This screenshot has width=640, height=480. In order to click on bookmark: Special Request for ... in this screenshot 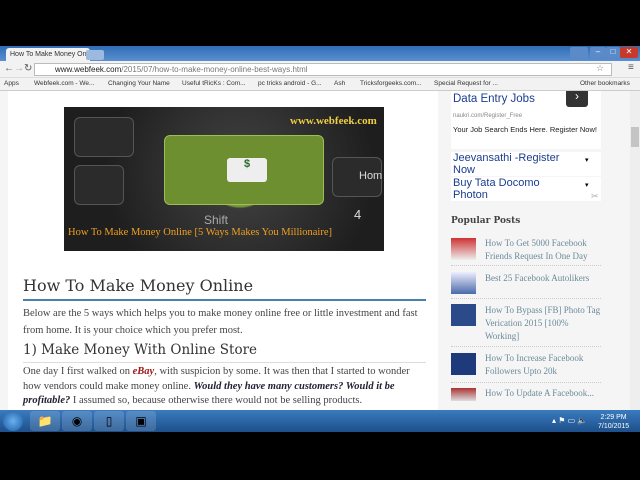, I will do `click(466, 83)`.